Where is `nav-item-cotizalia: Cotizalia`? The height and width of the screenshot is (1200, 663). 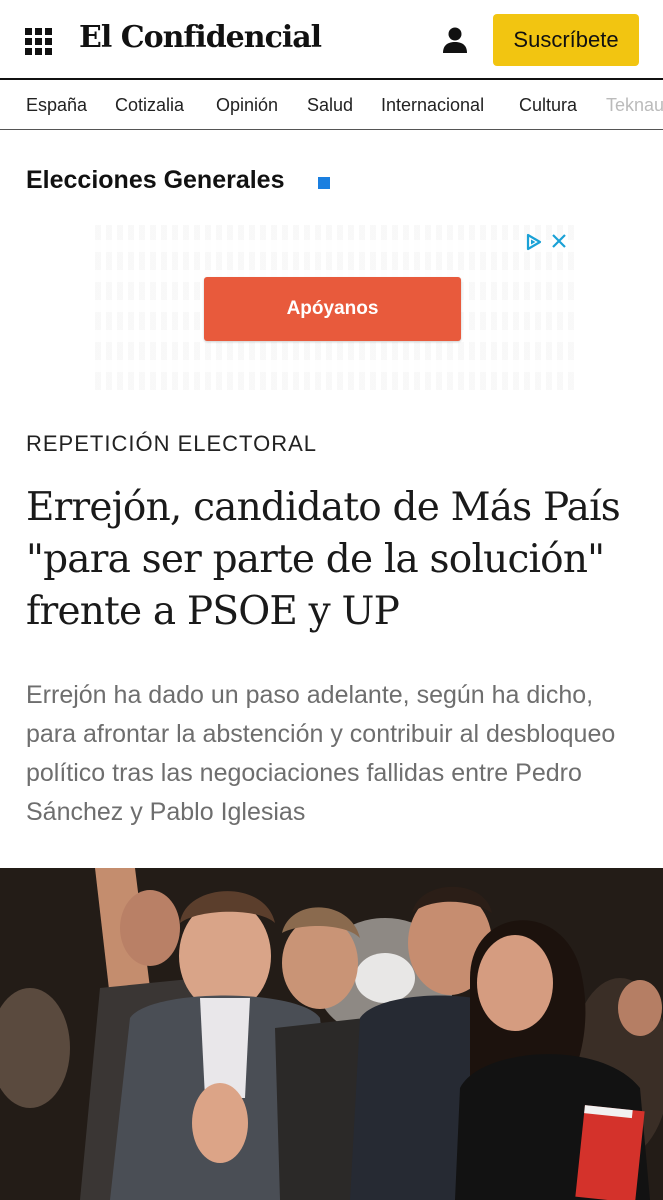 nav-item-cotizalia: Cotizalia is located at coordinates (149, 105).